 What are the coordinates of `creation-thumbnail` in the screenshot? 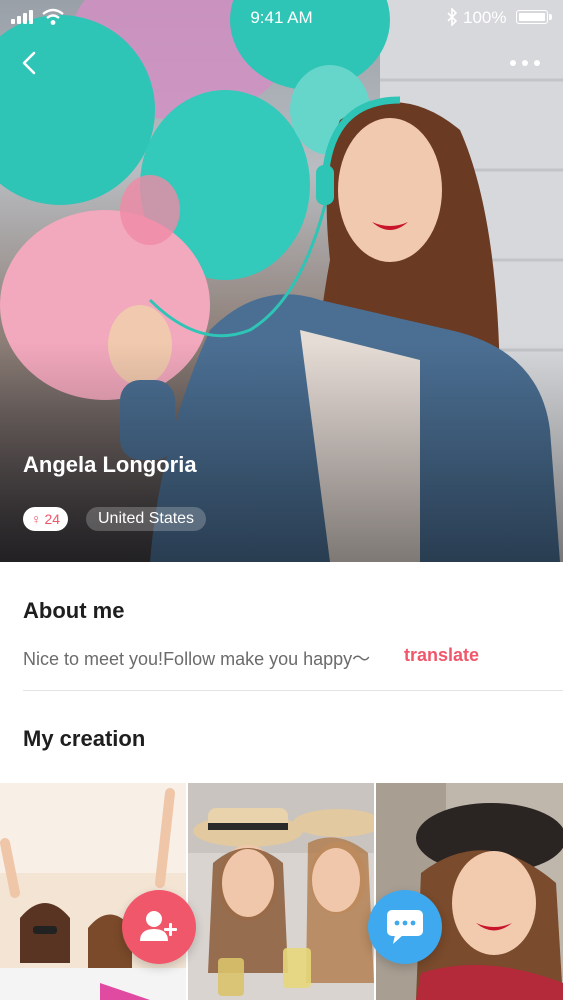 It's located at (281, 891).